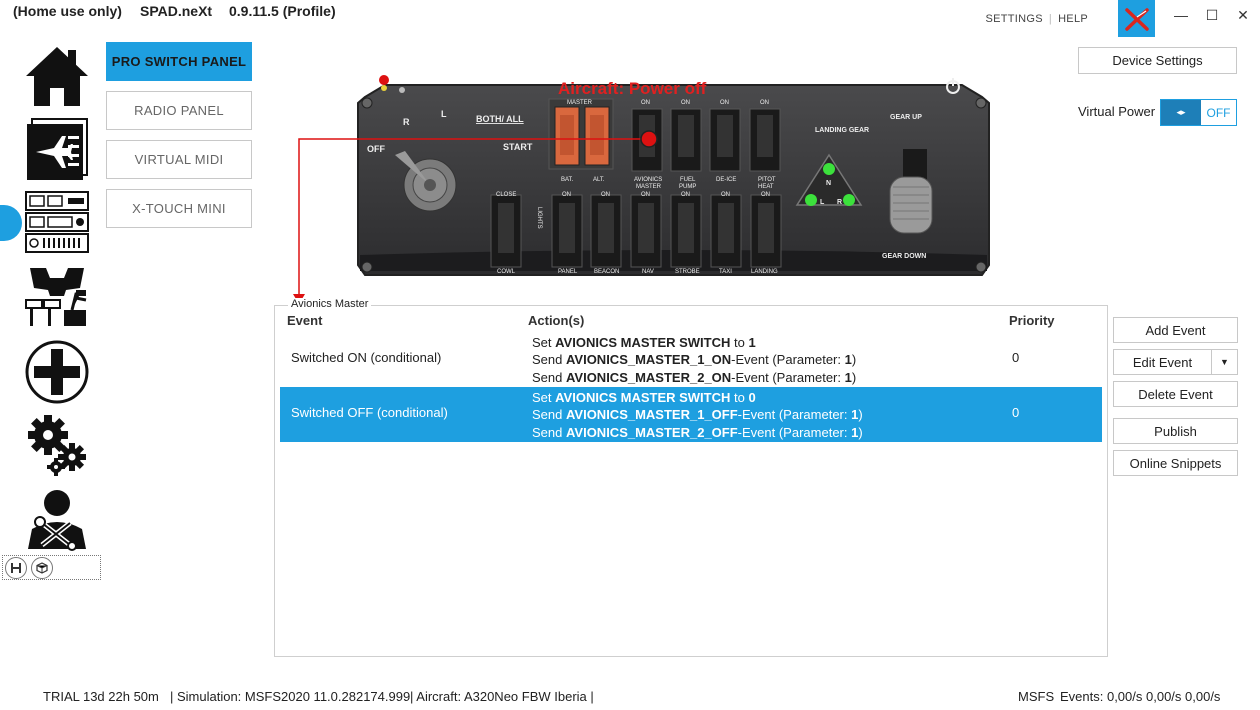 The width and height of the screenshot is (1260, 710). I want to click on event-name: Switched ON (conditional), so click(366, 357).